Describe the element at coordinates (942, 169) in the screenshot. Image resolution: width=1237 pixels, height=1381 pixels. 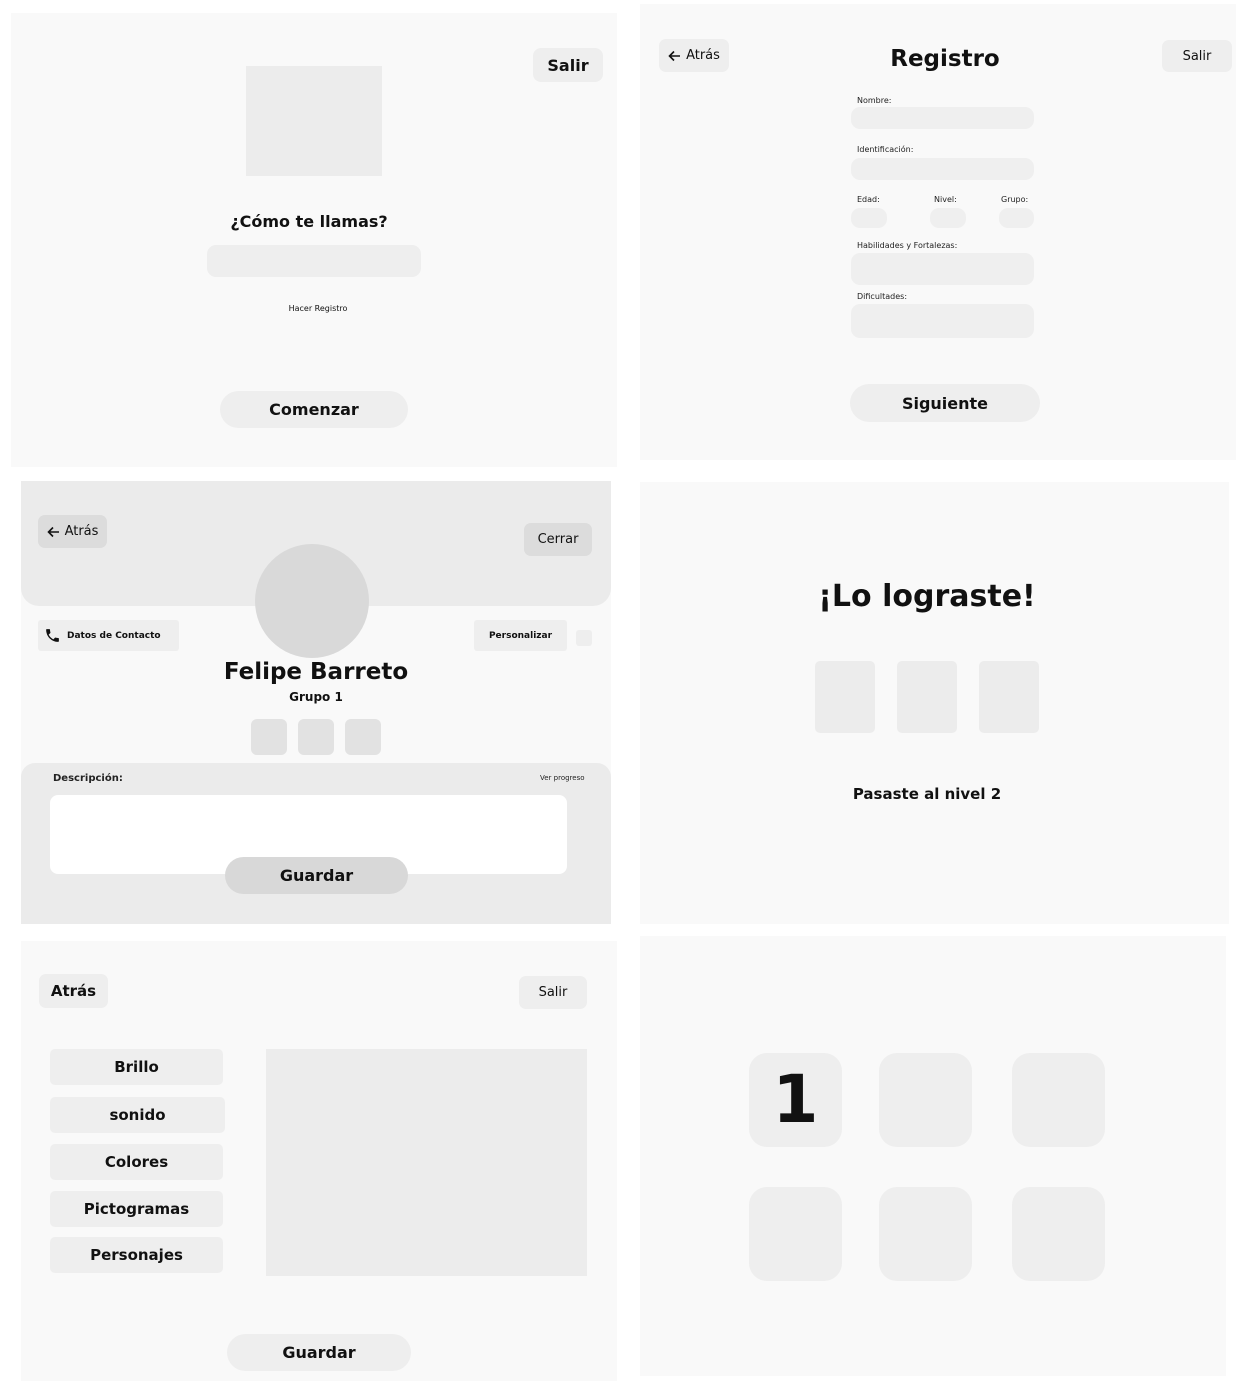
I see `identificacion-field` at that location.